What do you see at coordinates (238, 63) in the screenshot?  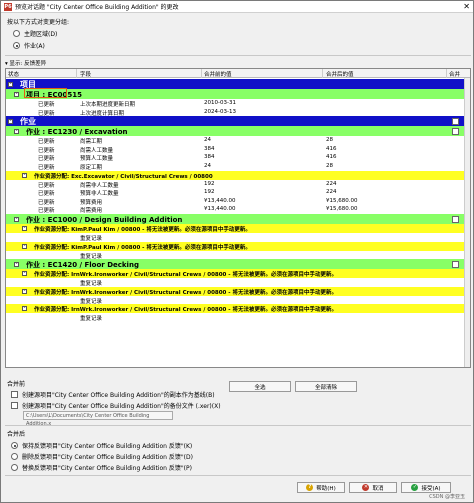 I see `filter-bar: ▾ 显示: 反馈差异` at bounding box center [238, 63].